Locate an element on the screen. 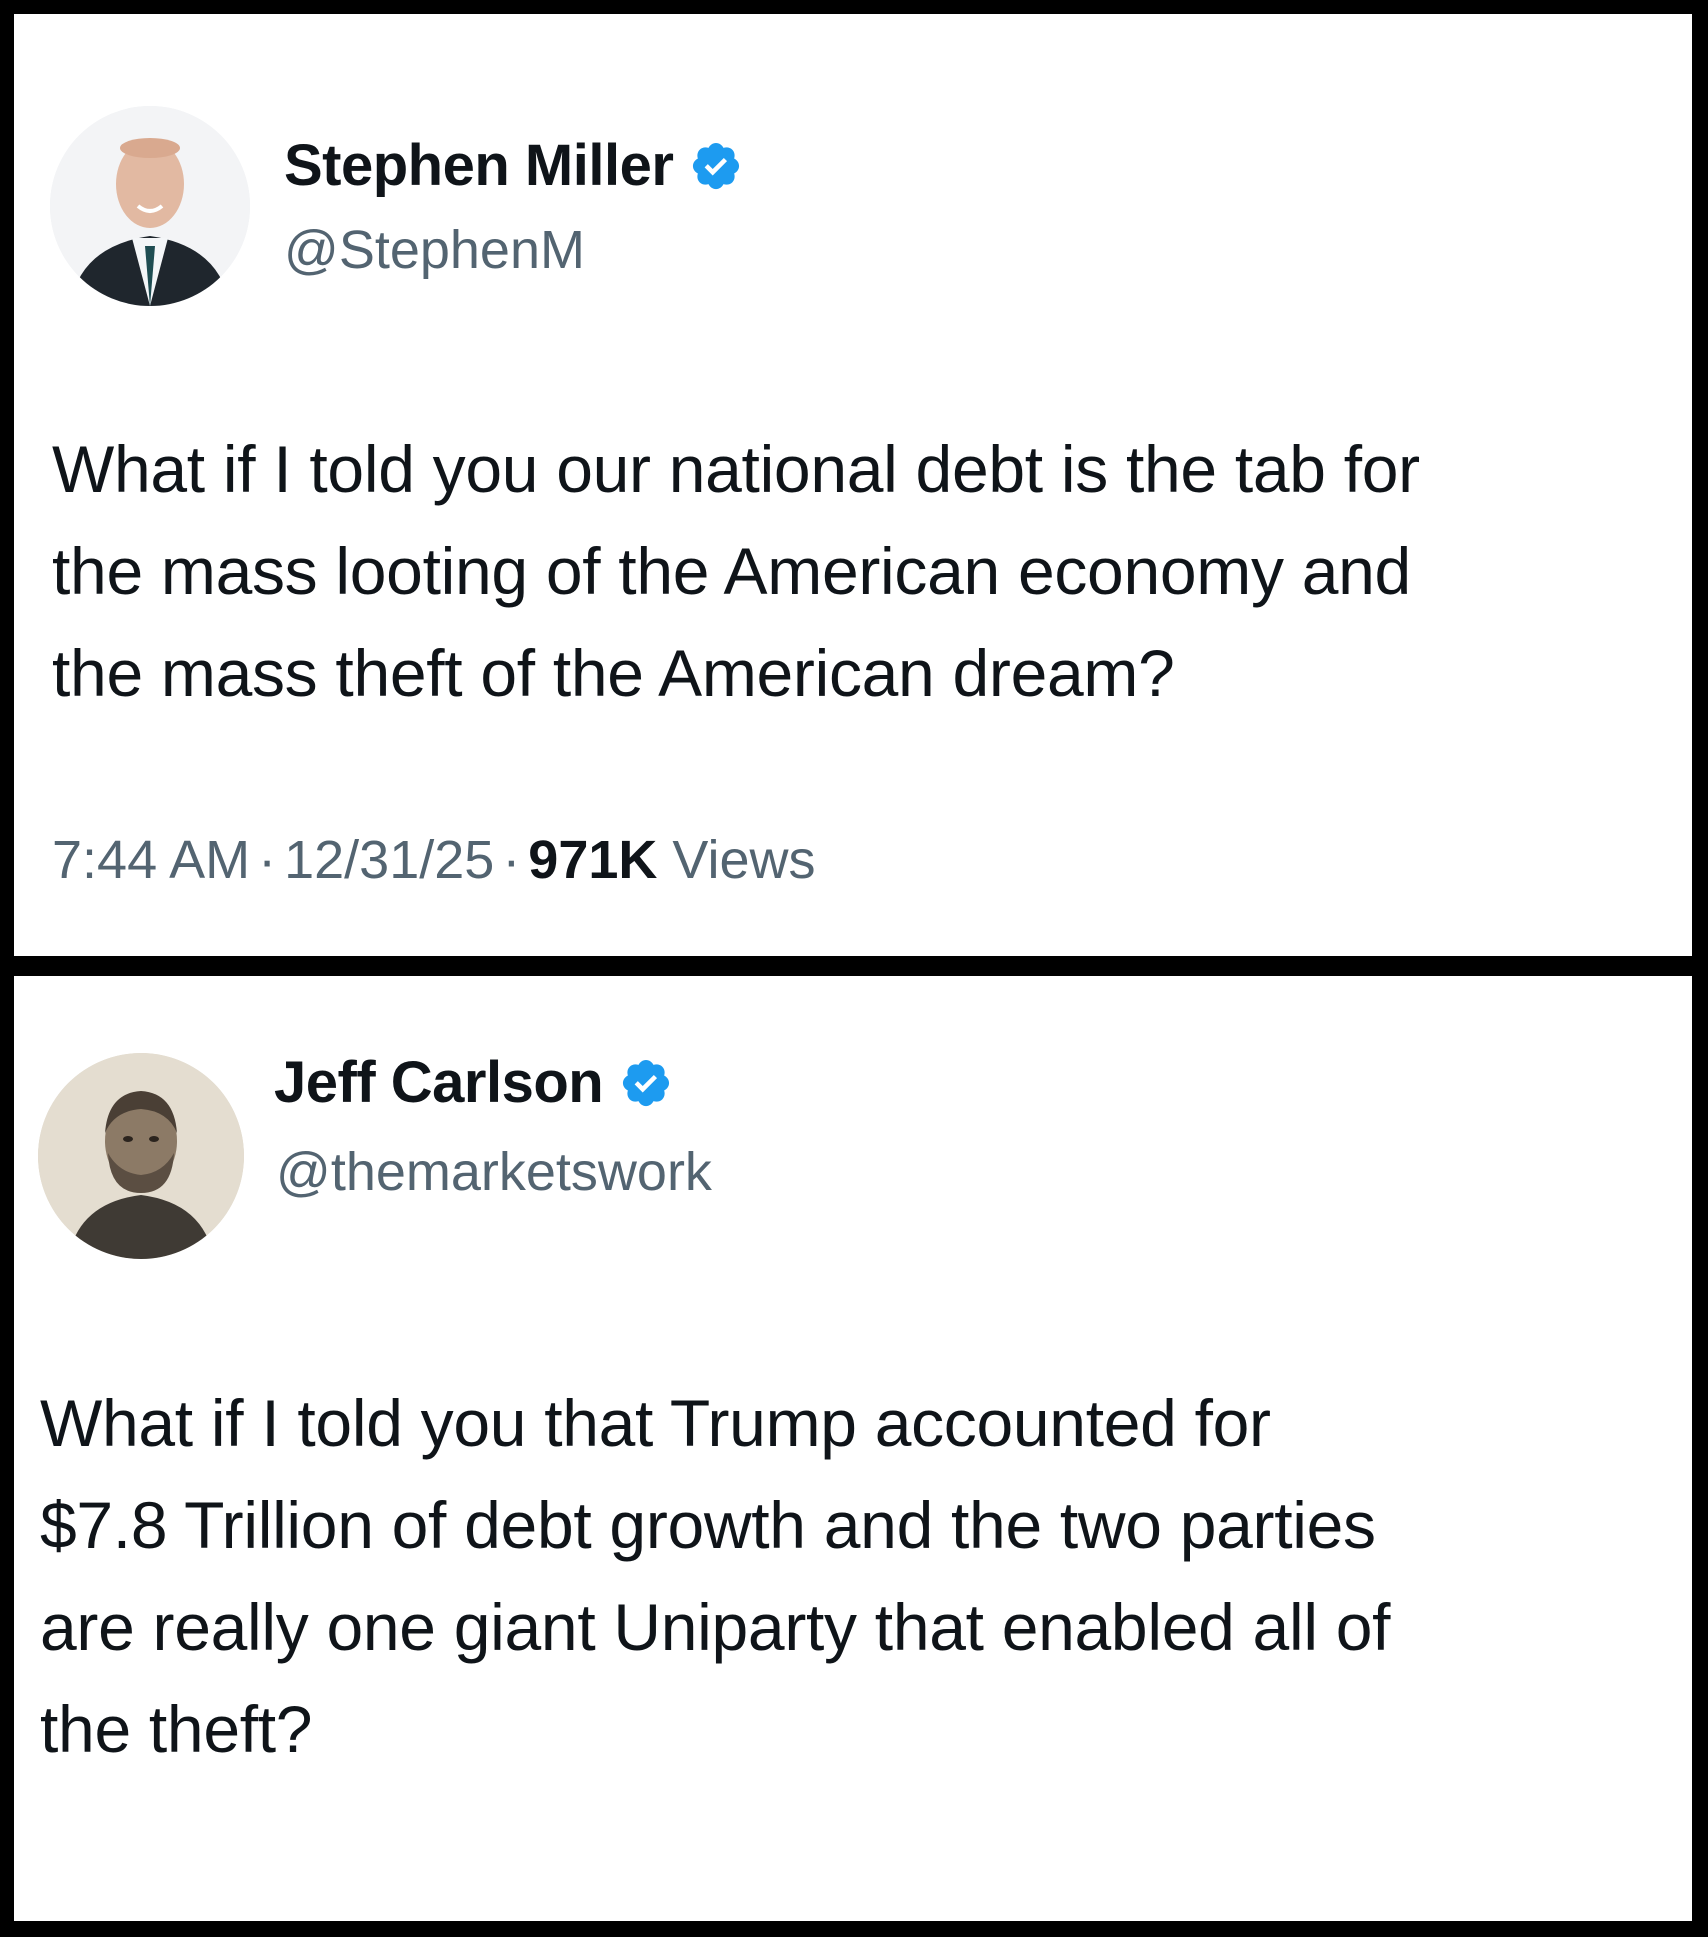 This screenshot has height=1937, width=1708. tweet-time: 7:44 AM is located at coordinates (151, 860).